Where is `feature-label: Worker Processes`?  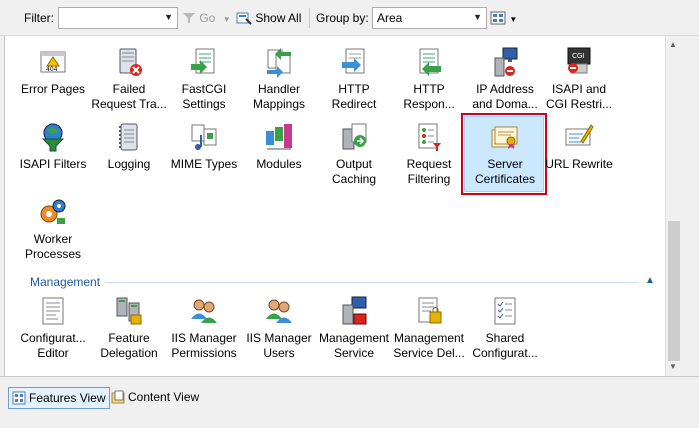 feature-label: Worker Processes is located at coordinates (53, 246).